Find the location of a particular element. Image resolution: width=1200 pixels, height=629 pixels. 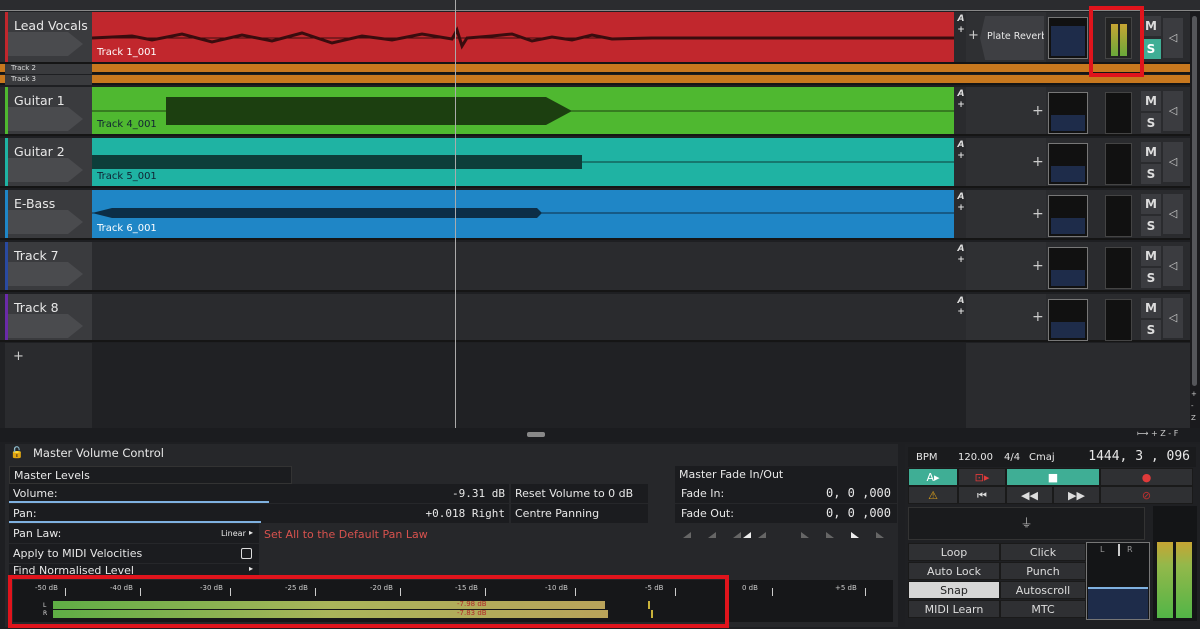

track-name: Track 7 is located at coordinates (36, 255).